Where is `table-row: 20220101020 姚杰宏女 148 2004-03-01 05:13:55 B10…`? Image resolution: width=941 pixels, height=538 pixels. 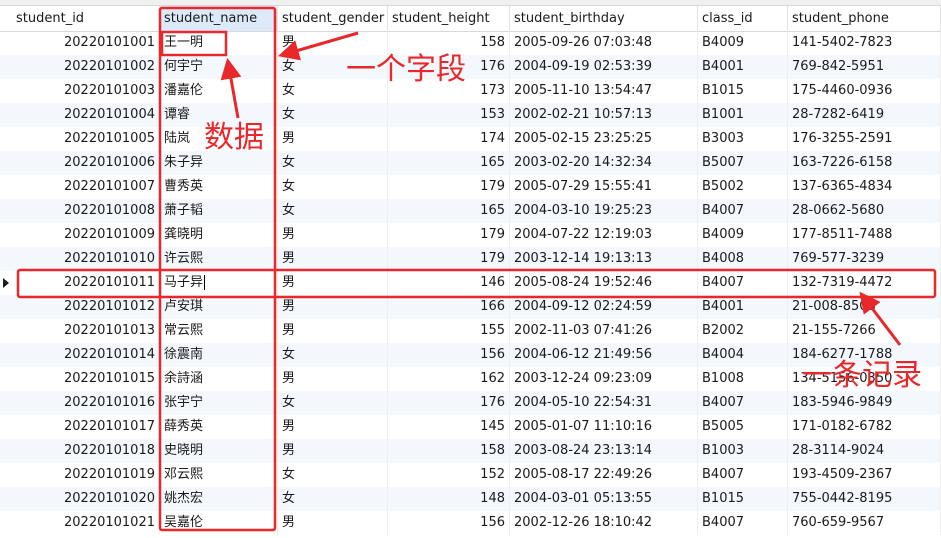 table-row: 20220101020 姚杰宏女 148 2004-03-01 05:13:55 B10… is located at coordinates (470, 499).